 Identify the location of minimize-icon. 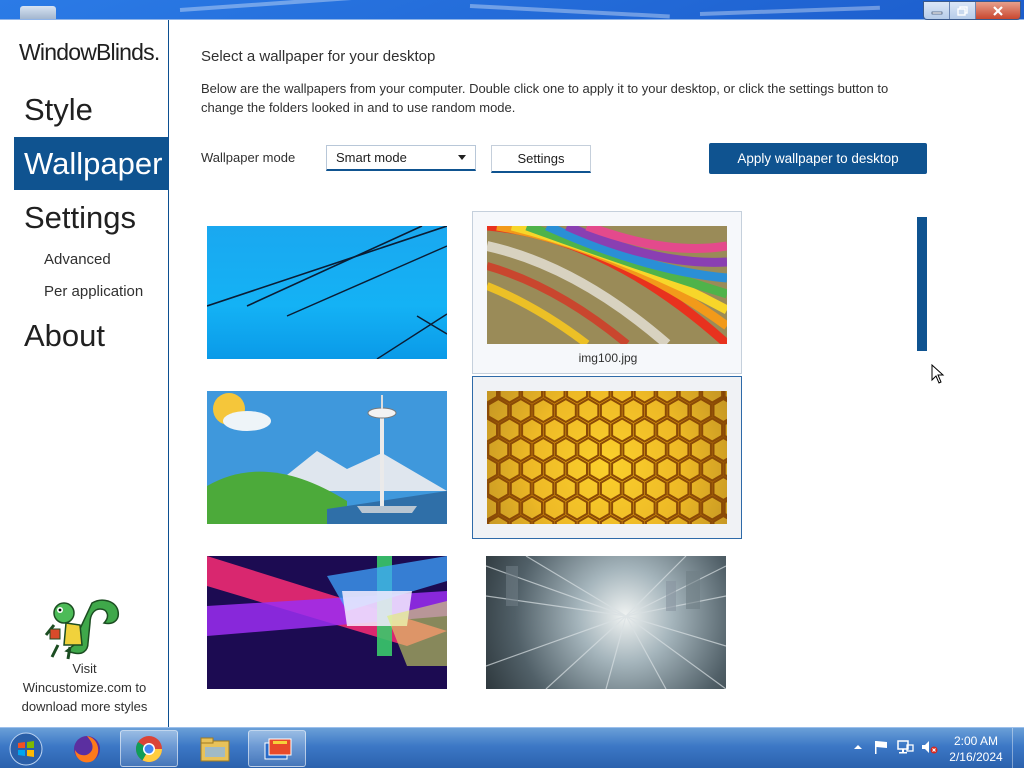
(936, 13).